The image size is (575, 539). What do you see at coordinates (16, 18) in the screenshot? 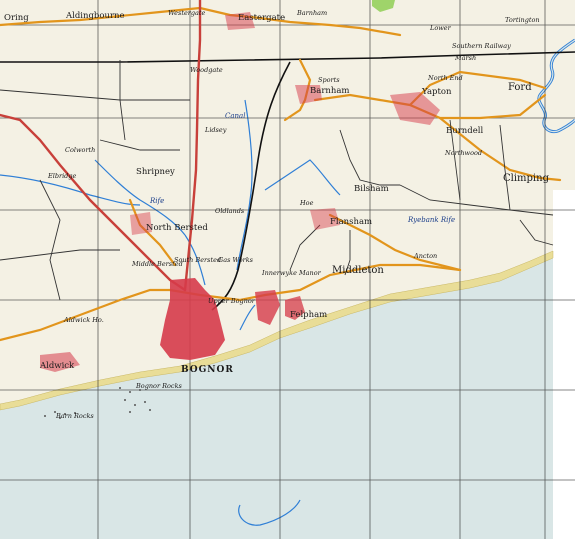
I see `label-oring: Oring` at bounding box center [16, 18].